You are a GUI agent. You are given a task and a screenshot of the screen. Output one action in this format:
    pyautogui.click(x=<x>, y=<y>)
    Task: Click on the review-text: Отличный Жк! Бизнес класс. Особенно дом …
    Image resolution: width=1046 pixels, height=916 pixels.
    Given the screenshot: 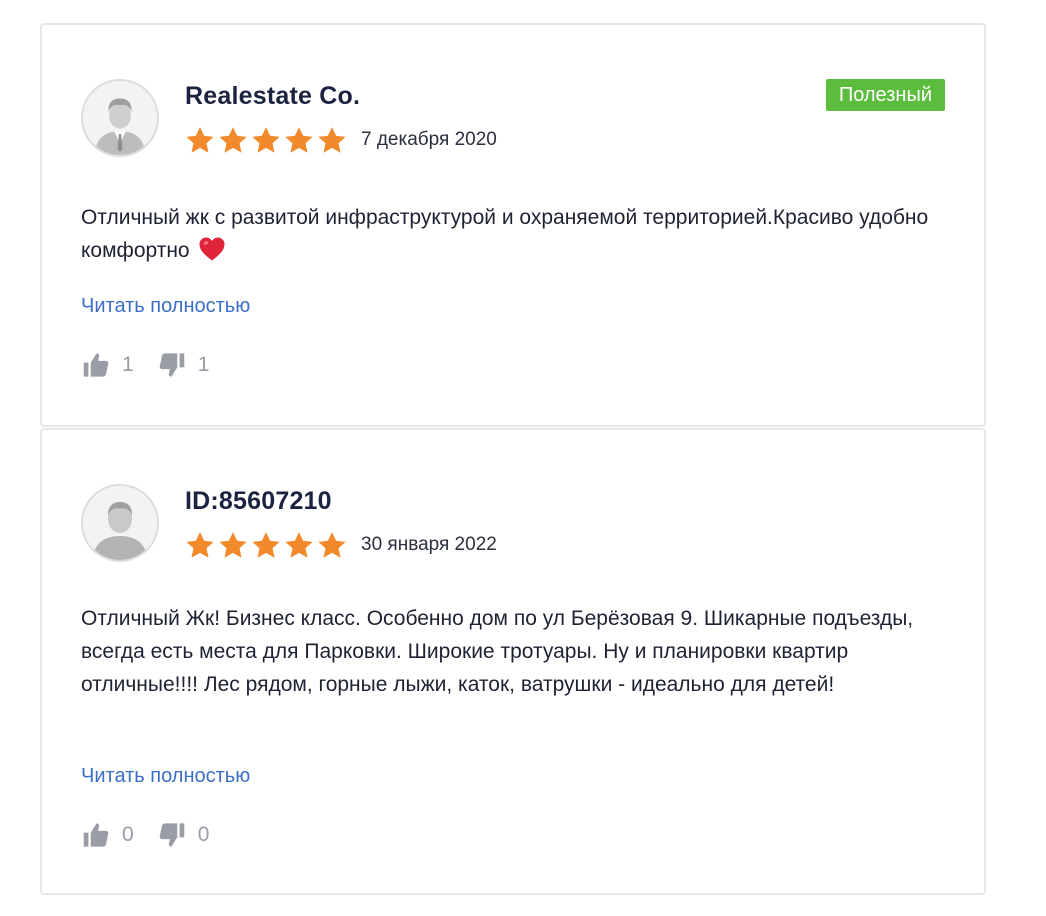 What is the action you would take?
    pyautogui.click(x=497, y=651)
    